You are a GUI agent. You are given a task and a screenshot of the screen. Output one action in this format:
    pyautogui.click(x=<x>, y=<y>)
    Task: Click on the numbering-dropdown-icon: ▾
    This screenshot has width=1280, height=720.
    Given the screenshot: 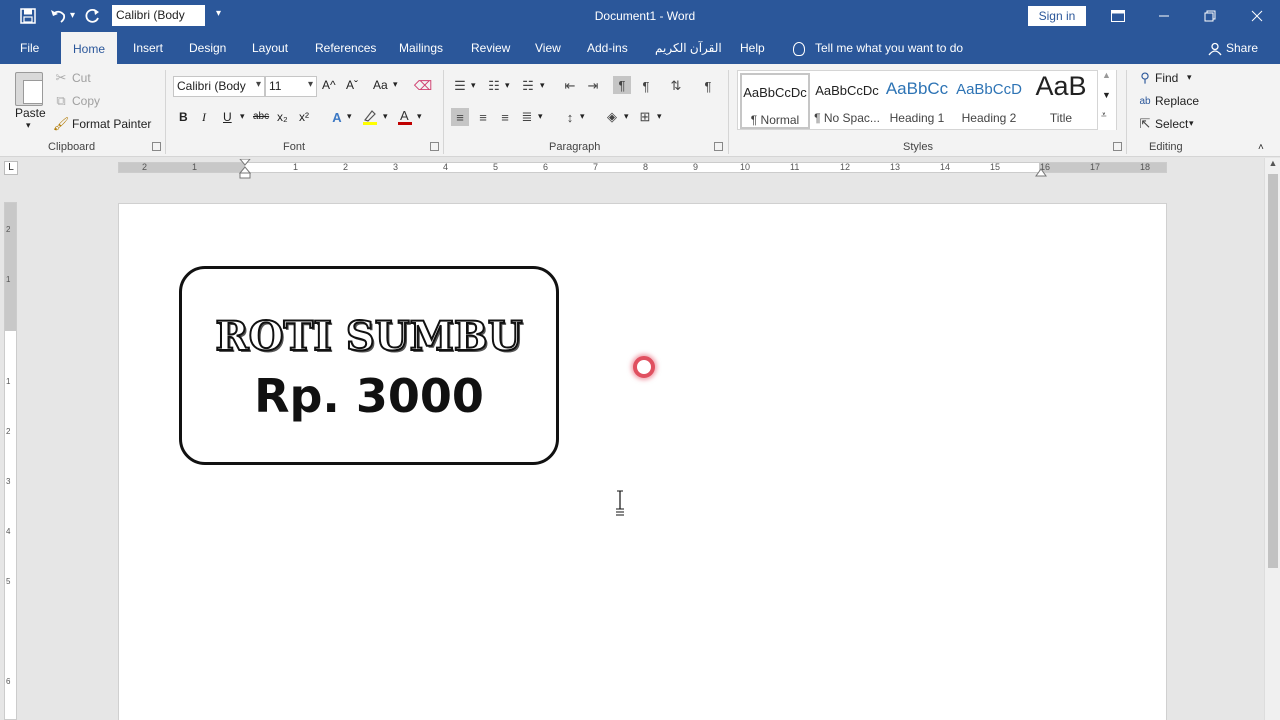 What is the action you would take?
    pyautogui.click(x=507, y=85)
    